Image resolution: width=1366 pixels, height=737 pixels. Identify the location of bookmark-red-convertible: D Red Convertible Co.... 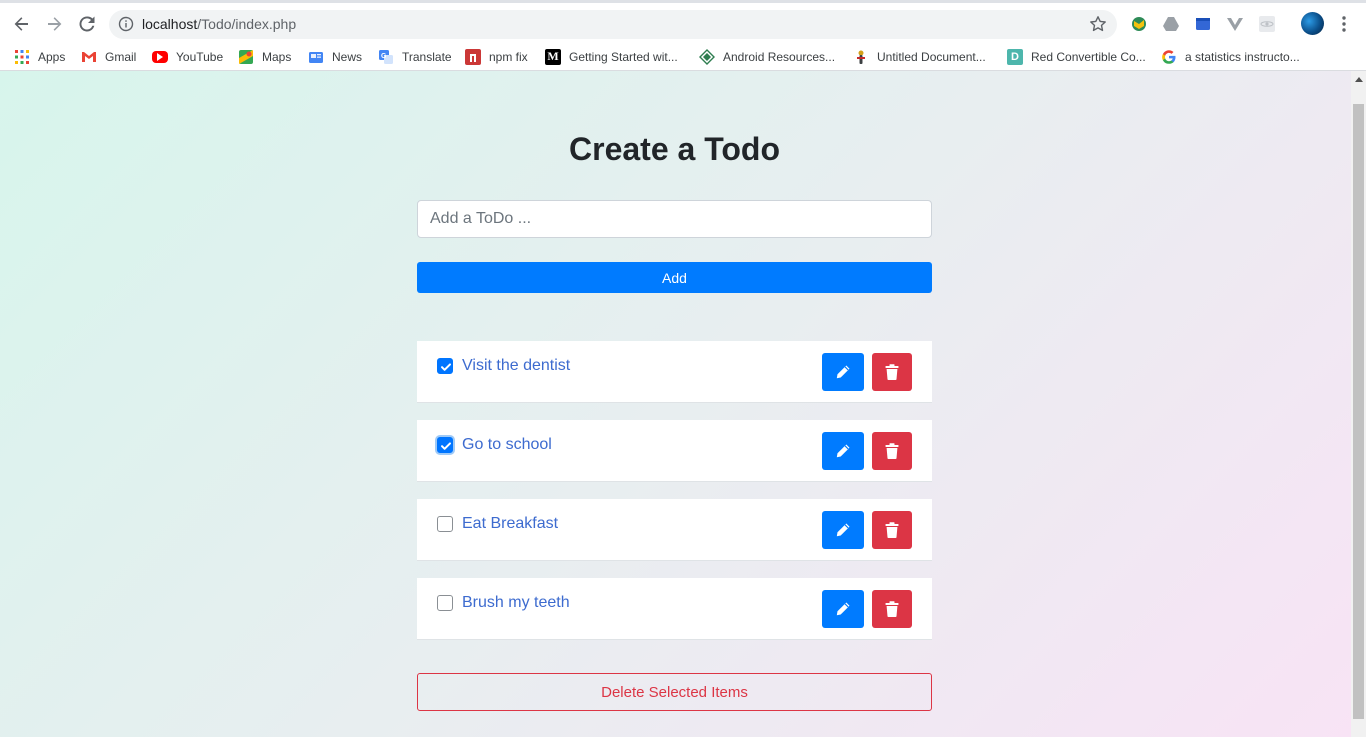
(1076, 56).